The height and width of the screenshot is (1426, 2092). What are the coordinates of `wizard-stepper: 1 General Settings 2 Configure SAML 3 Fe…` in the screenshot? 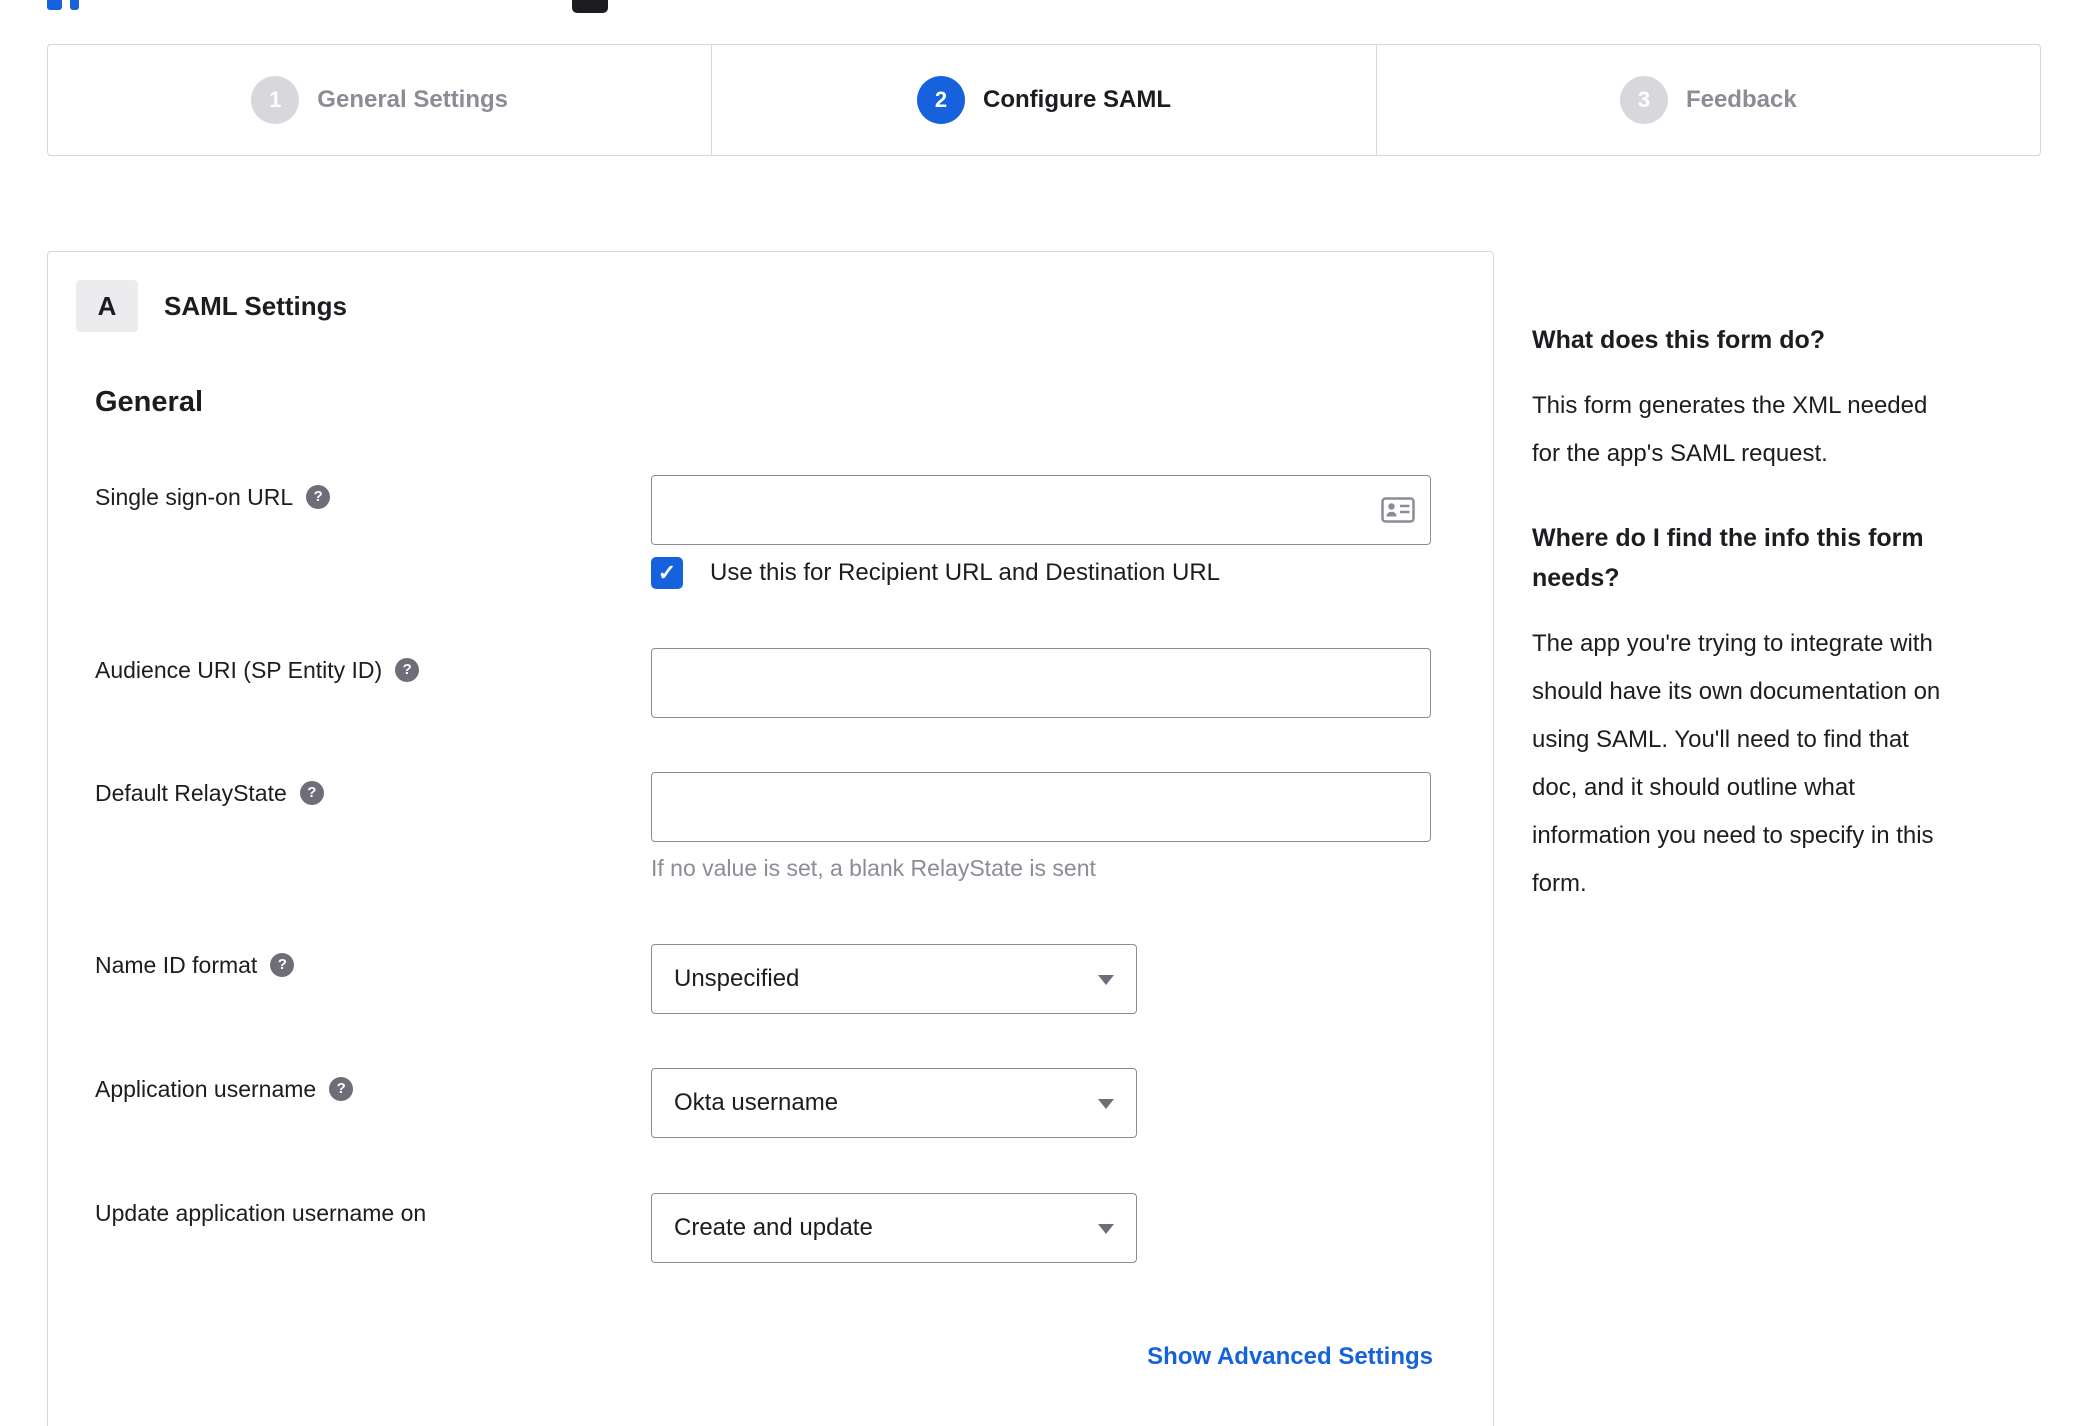 It's located at (1044, 100).